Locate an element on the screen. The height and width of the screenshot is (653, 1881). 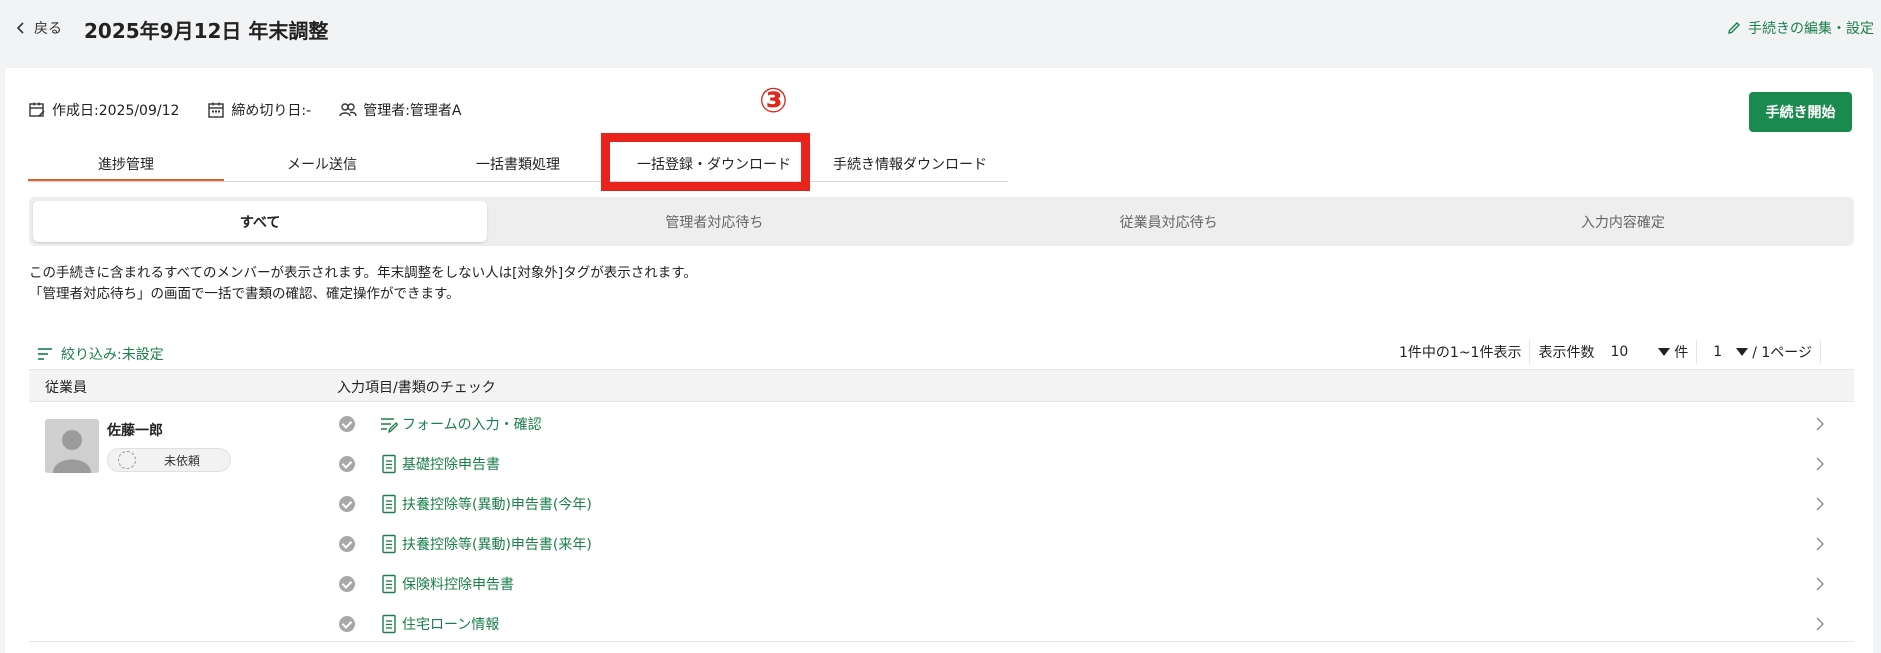
table-header: 従業員 入力項目/書類のチェック is located at coordinates (941, 385).